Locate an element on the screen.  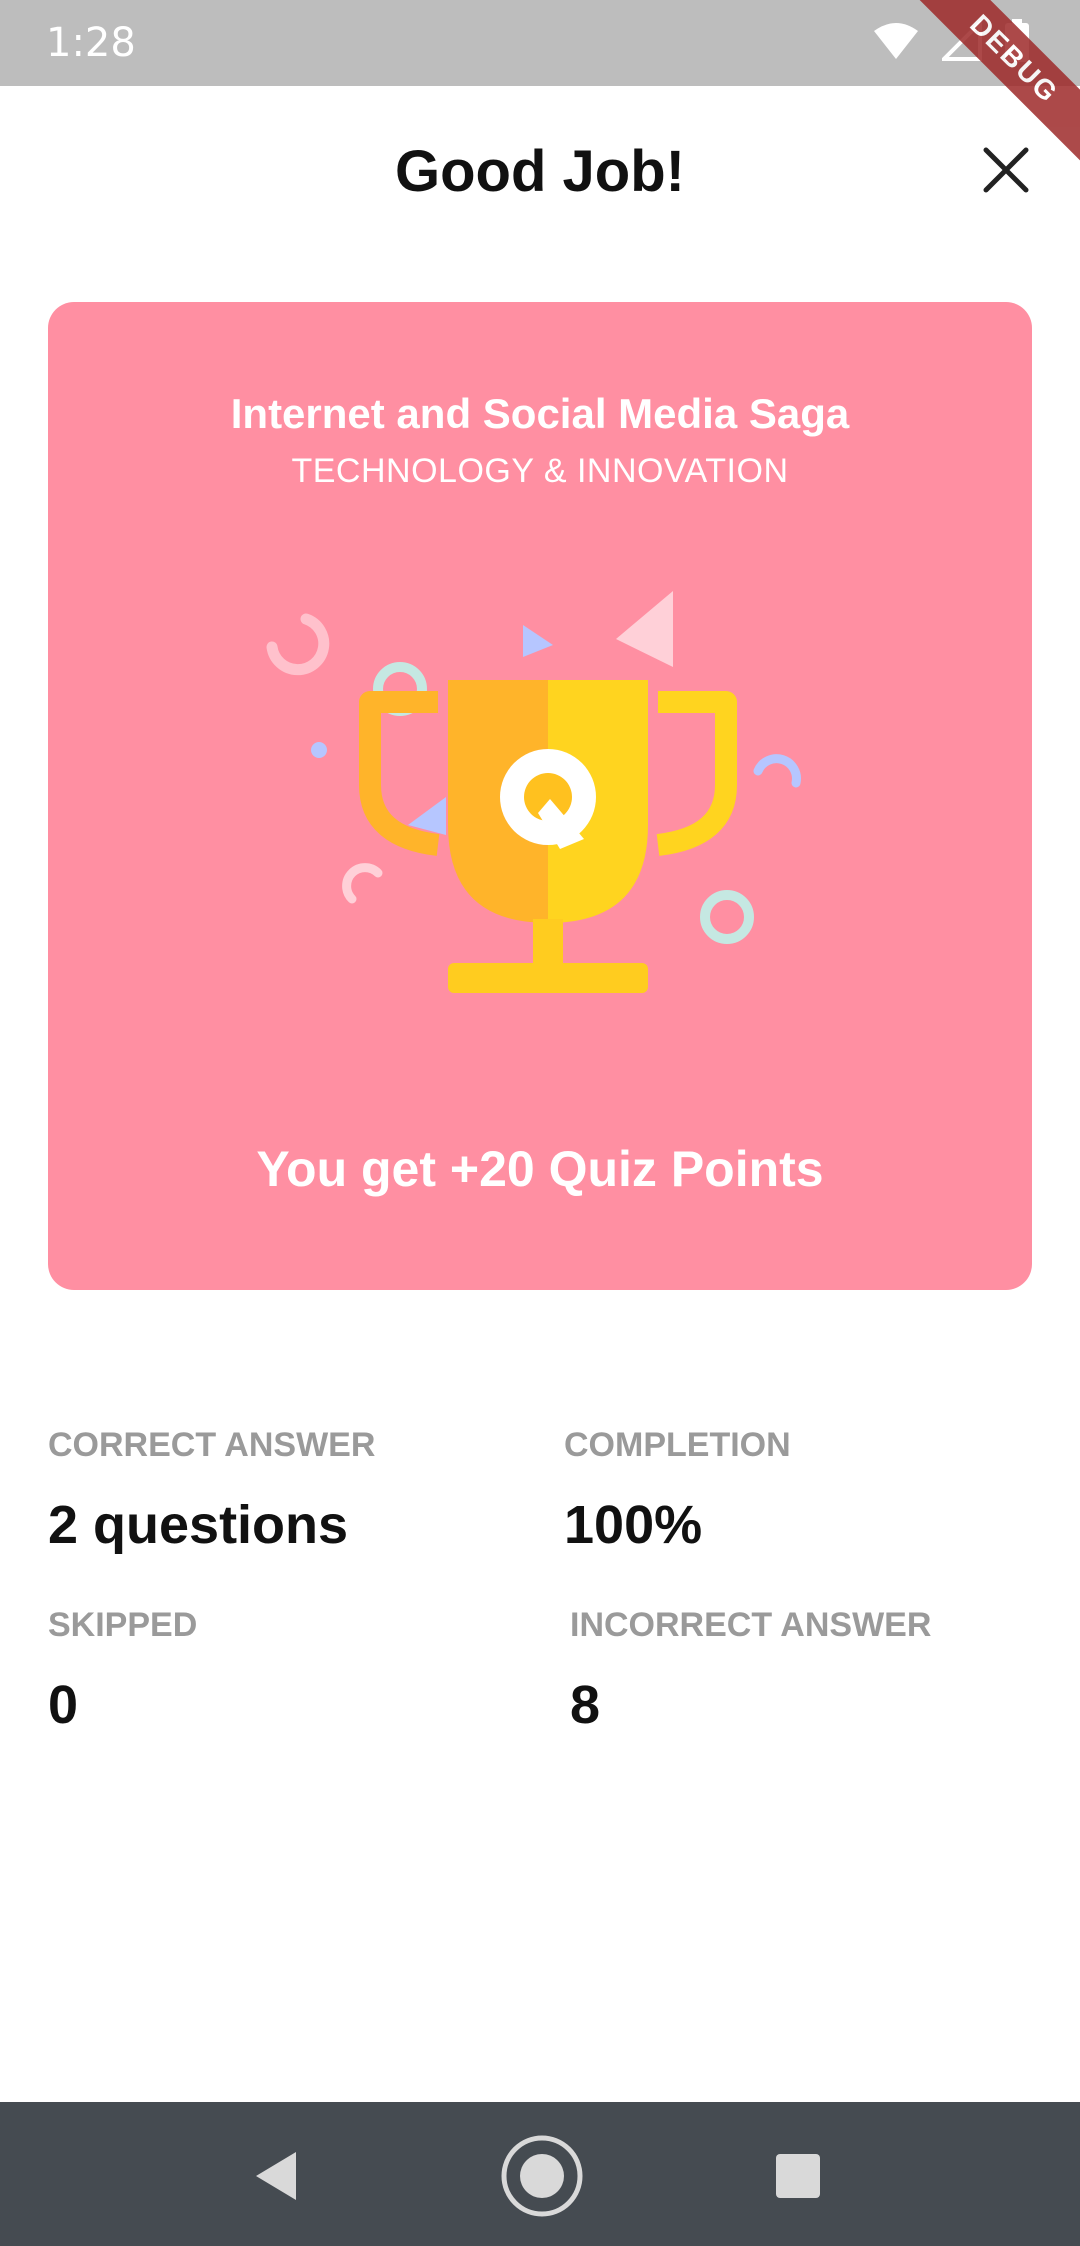
close-button is located at coordinates (1006, 170).